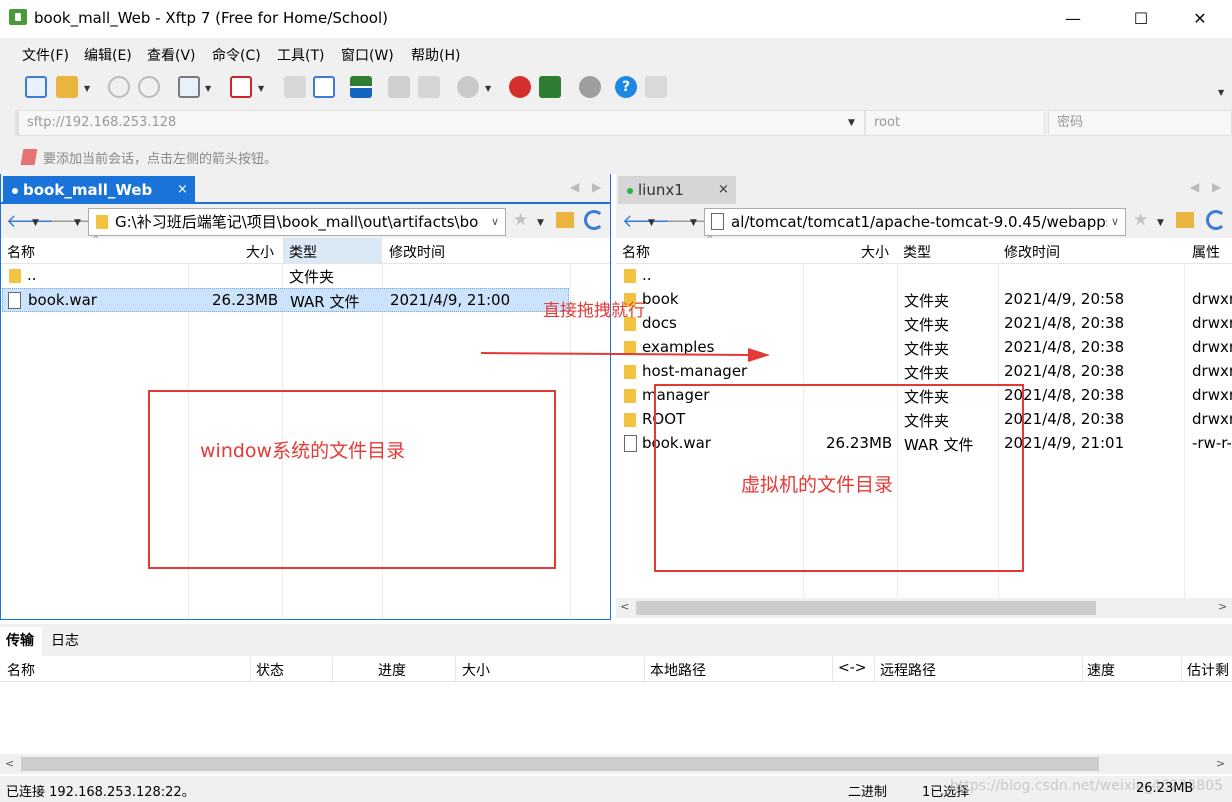  What do you see at coordinates (261, 88) in the screenshot?
I see `session-dropdown-icon: ▼` at bounding box center [261, 88].